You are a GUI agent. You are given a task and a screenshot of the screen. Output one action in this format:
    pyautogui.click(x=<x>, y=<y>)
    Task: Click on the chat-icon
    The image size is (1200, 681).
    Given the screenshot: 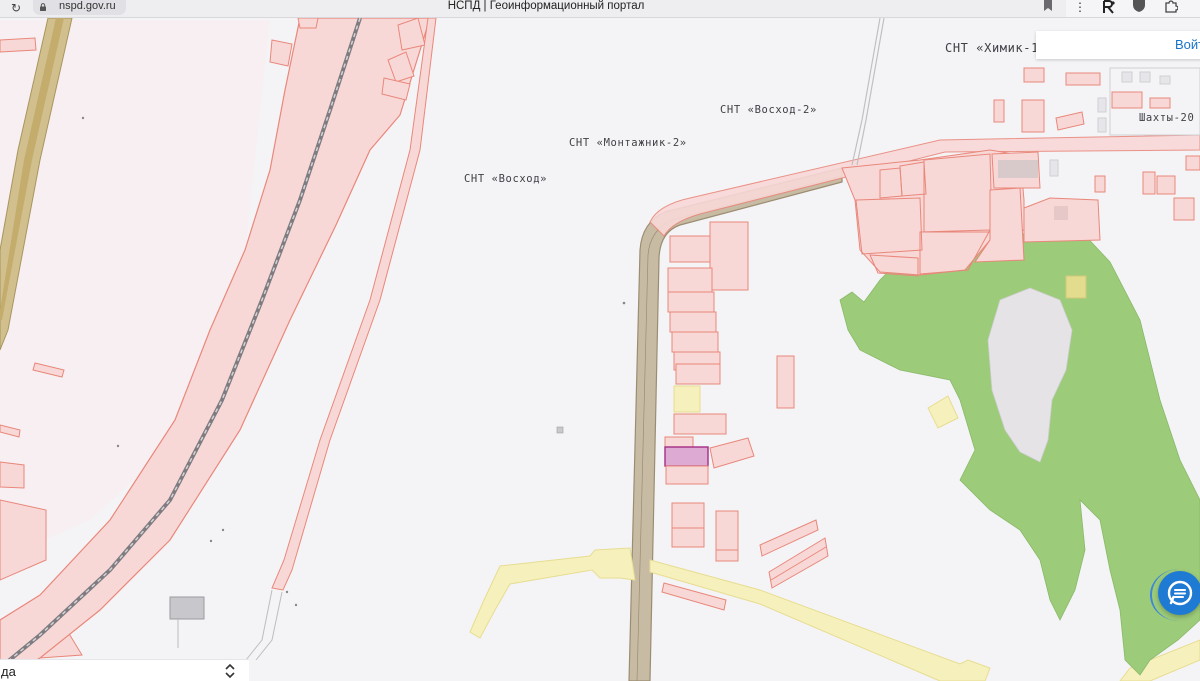 What is the action you would take?
    pyautogui.click(x=1180, y=593)
    